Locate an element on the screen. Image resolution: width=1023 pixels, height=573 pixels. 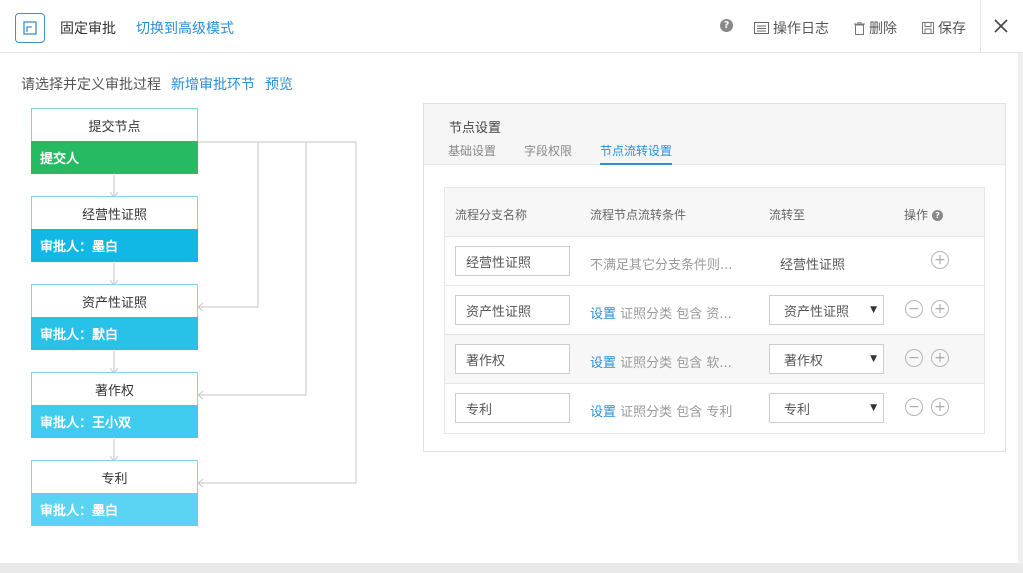
panel-header: 节点设置 基础设置 字段权限 节点流转设置 is located at coordinates (714, 134).